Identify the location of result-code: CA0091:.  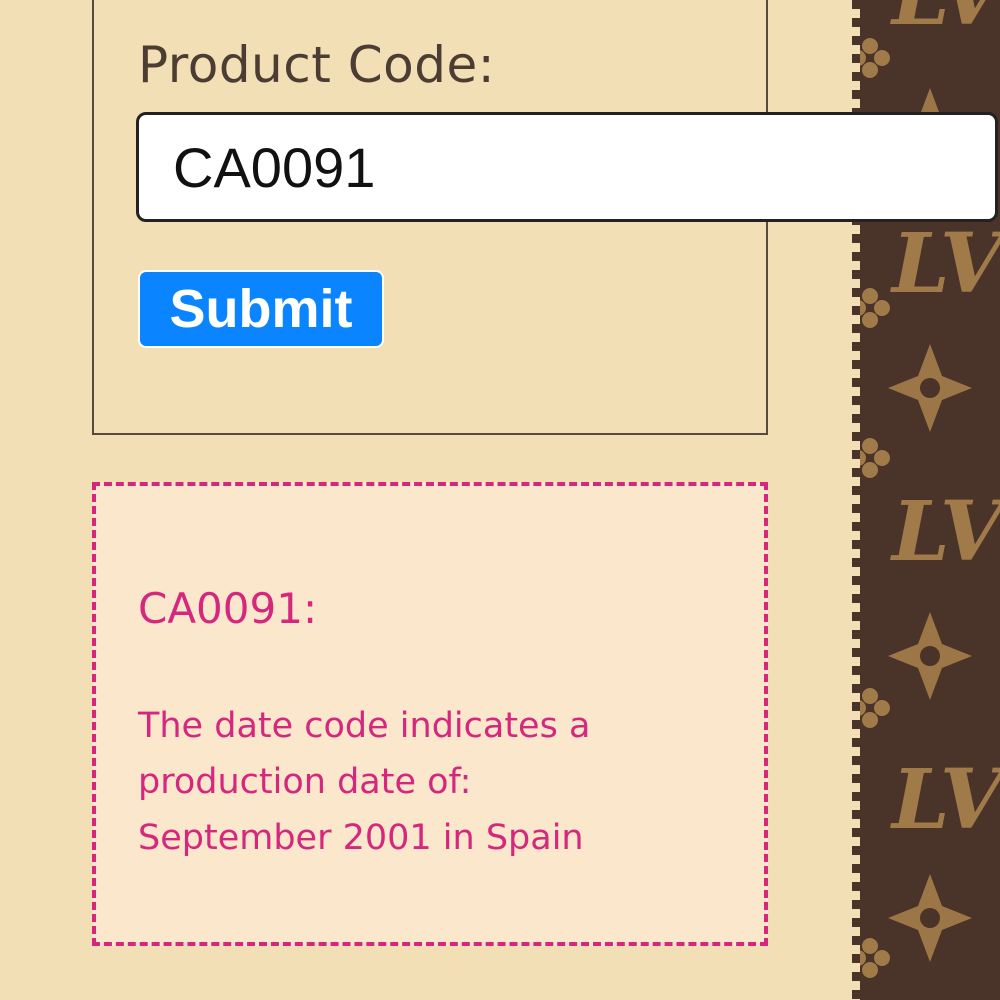
(228, 608).